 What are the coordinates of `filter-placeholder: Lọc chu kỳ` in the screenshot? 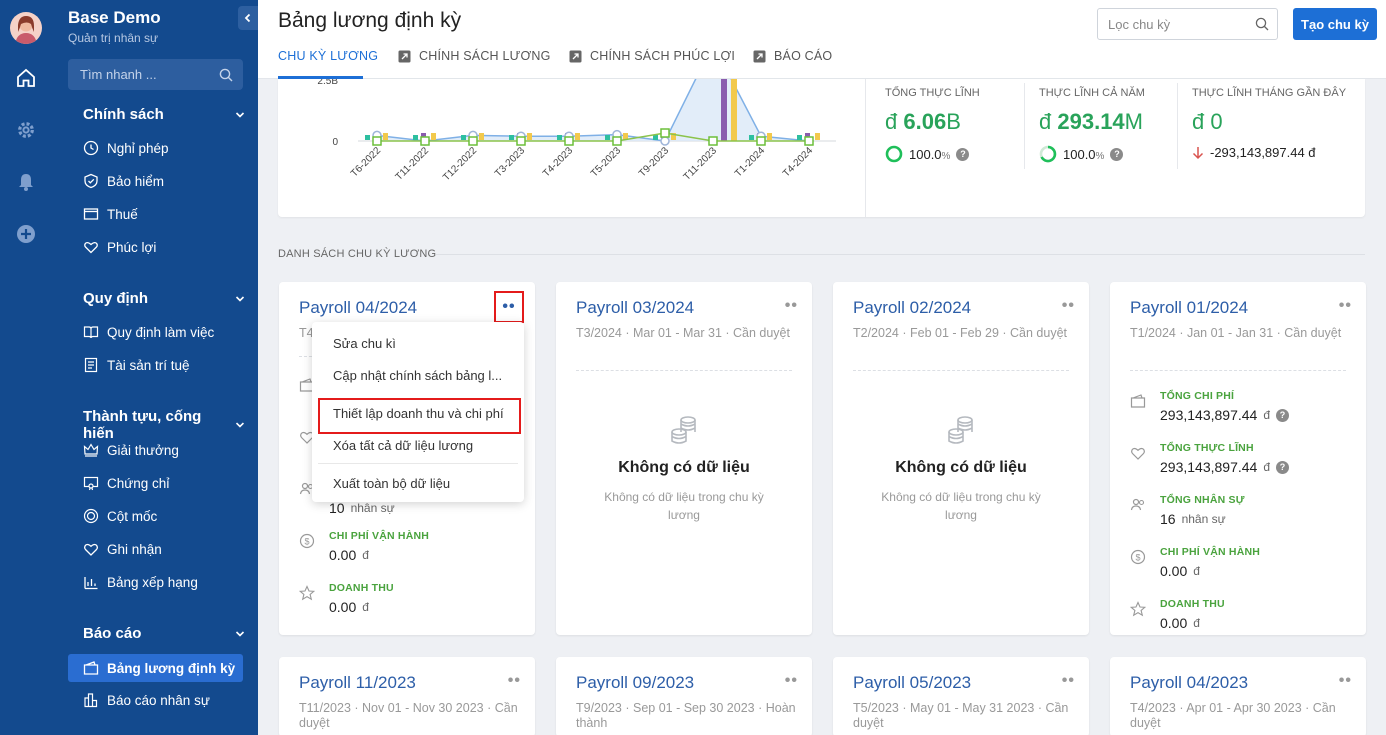 It's located at (1139, 24).